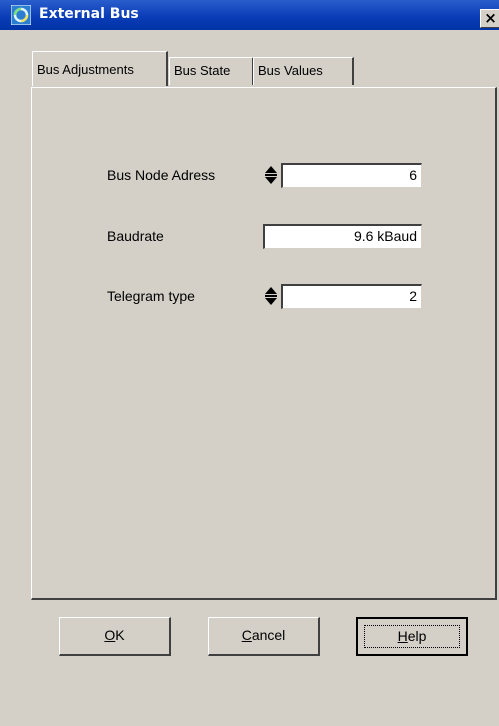  I want to click on tab-bus-values: Bus Values, so click(303, 71).